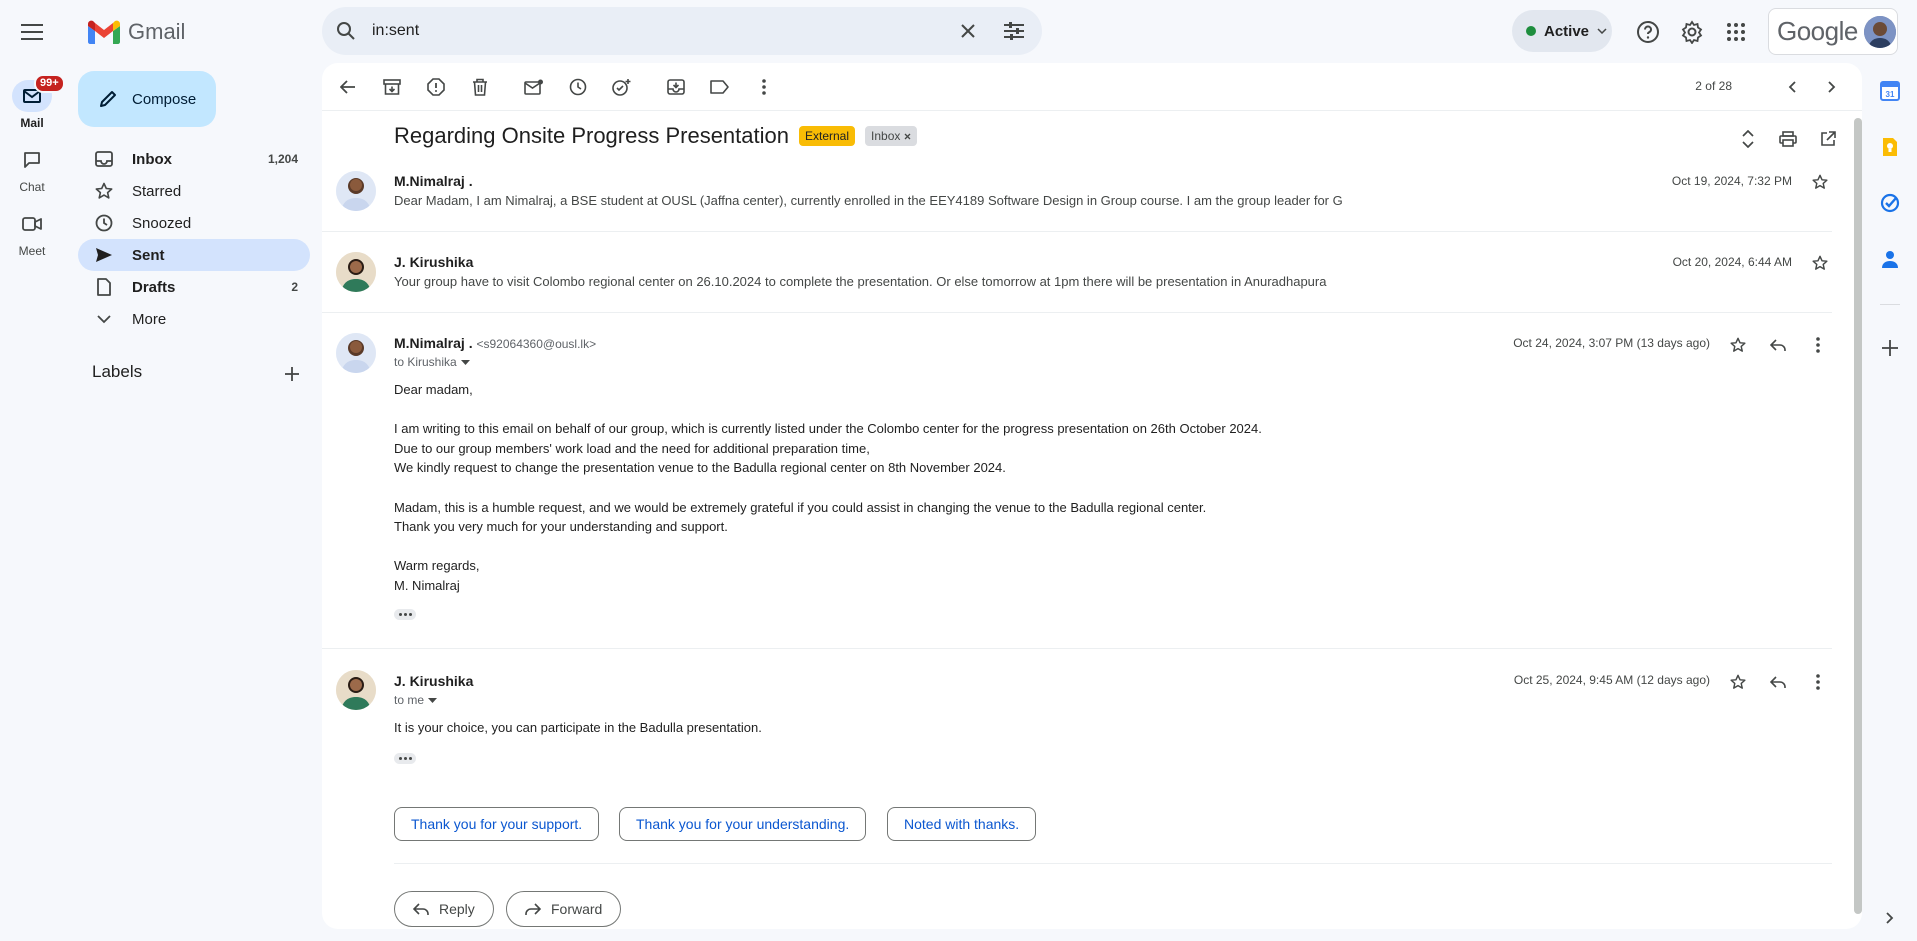 This screenshot has height=941, width=1917. I want to click on open-in-new-icon, so click(1828, 138).